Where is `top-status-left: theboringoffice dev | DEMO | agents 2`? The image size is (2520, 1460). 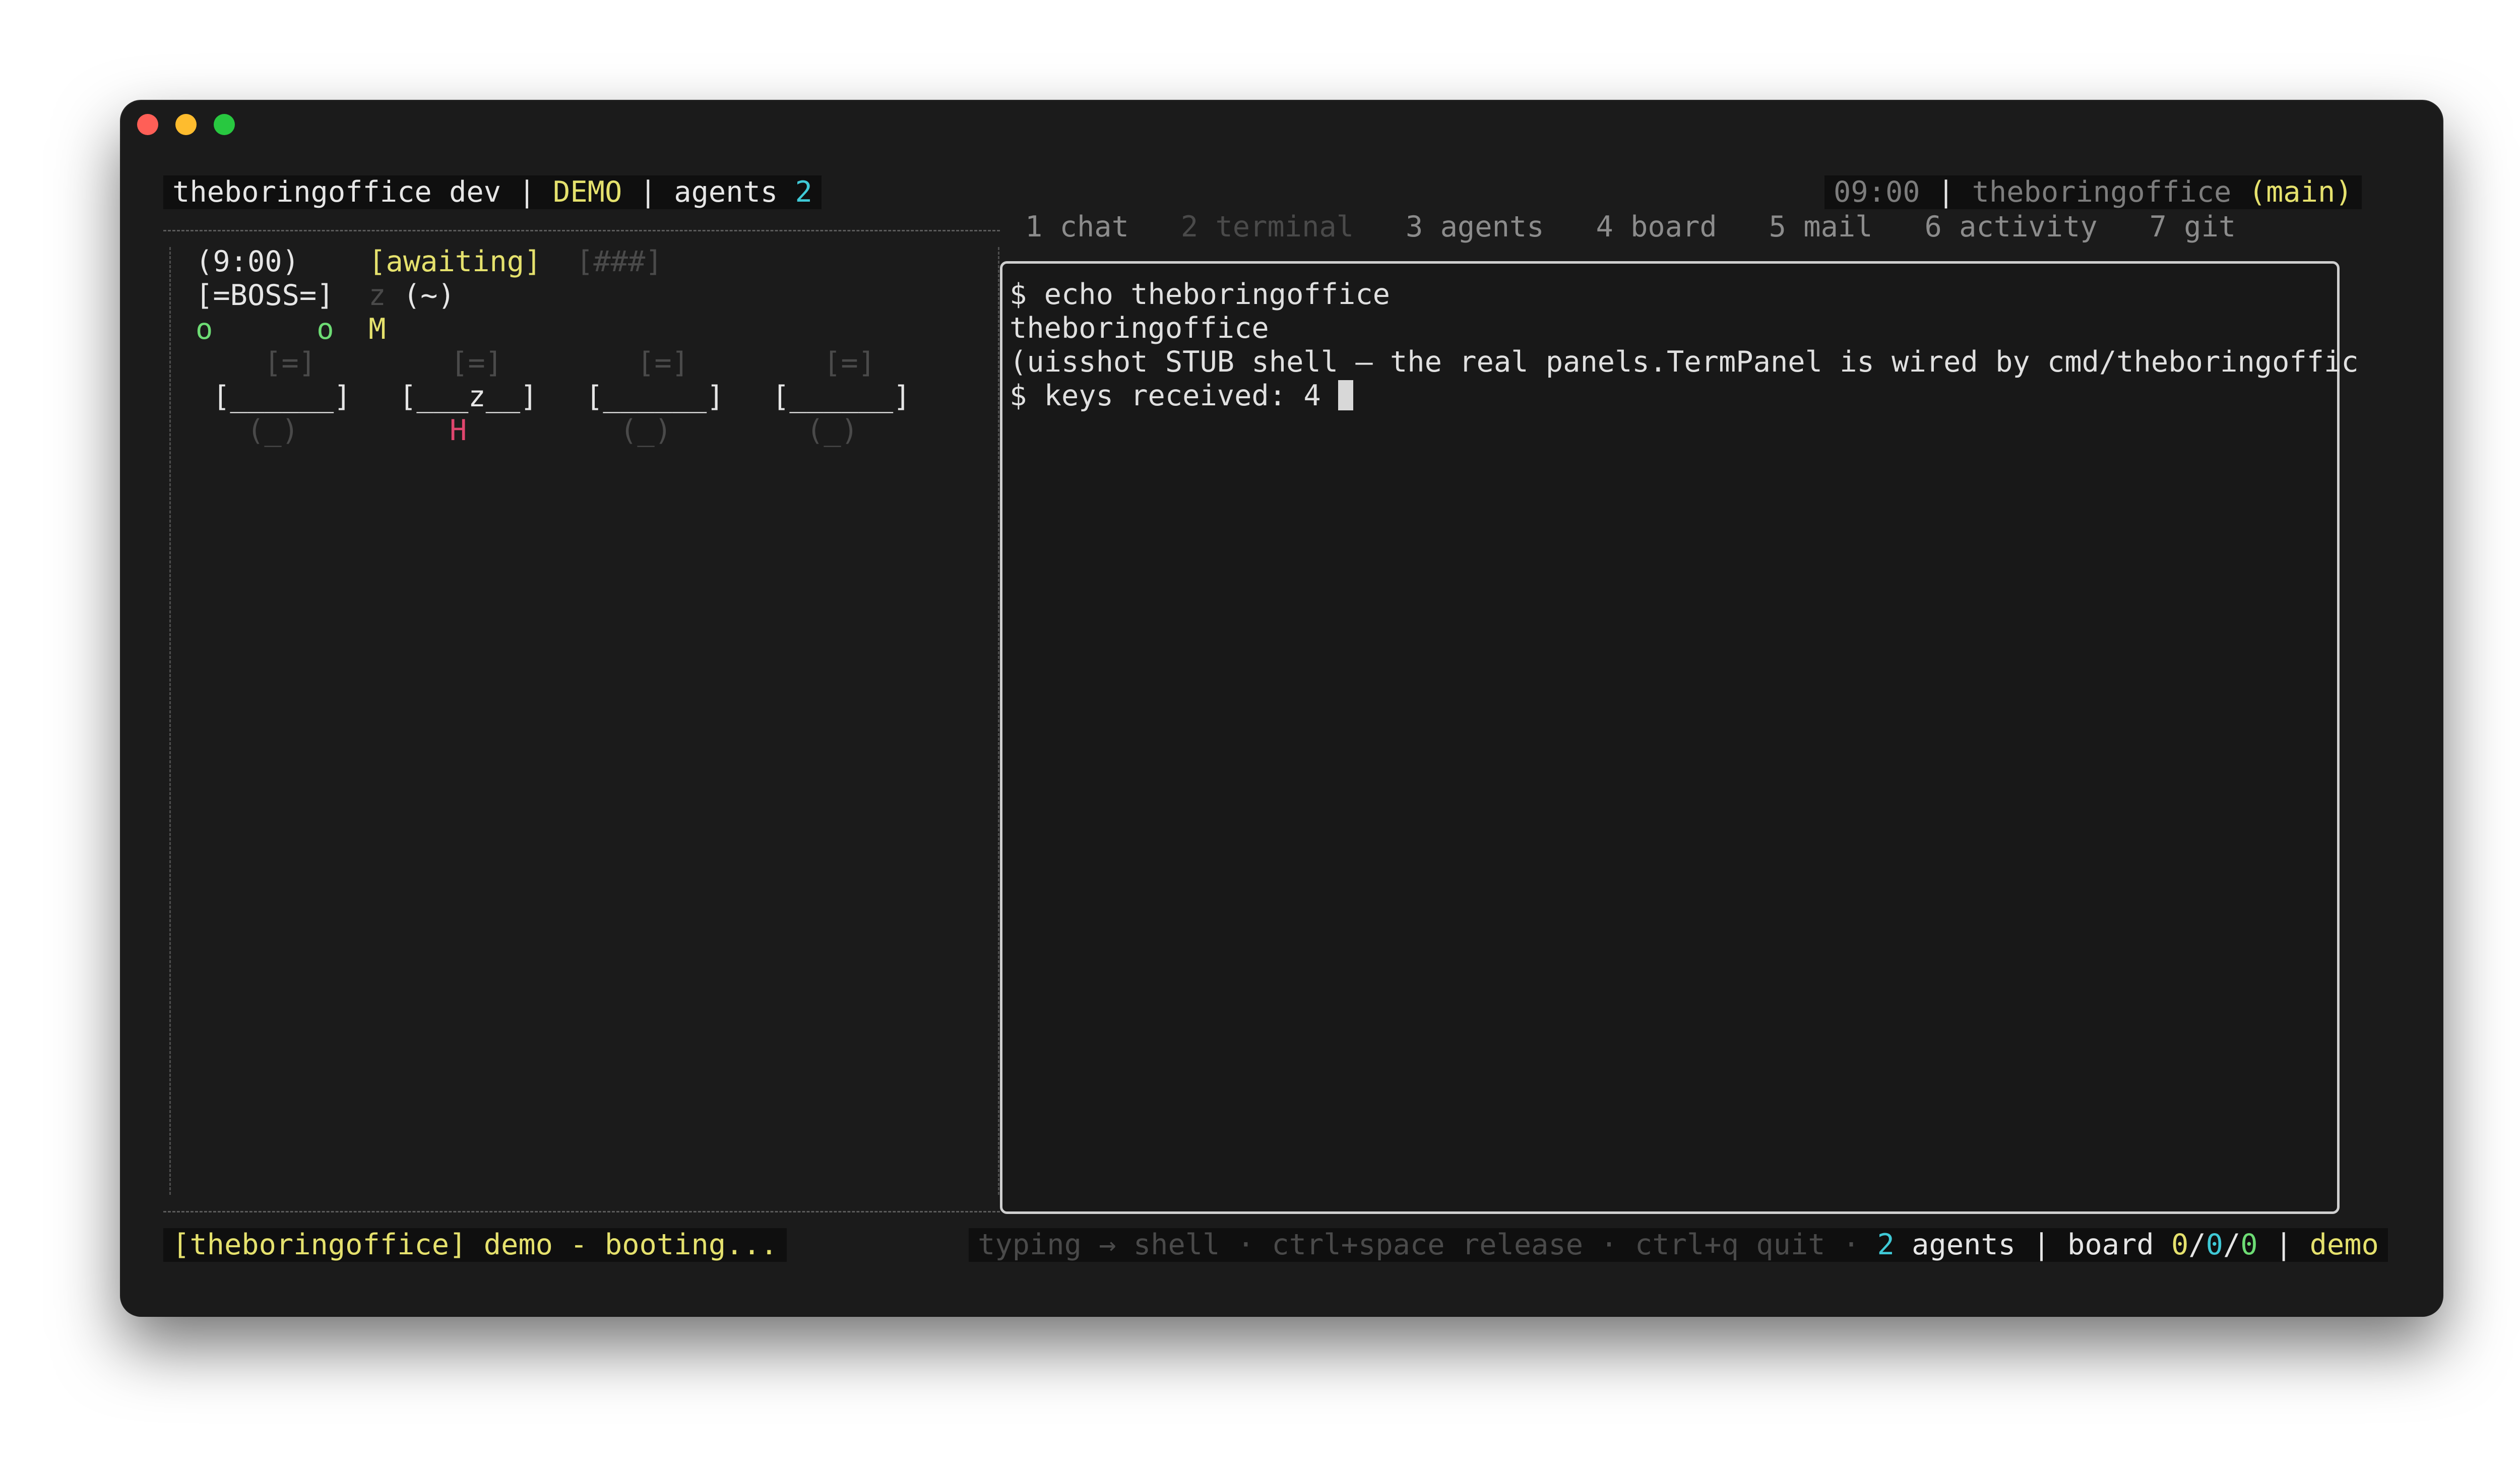
top-status-left: theboringoffice dev | DEMO | agents 2 is located at coordinates (493, 192).